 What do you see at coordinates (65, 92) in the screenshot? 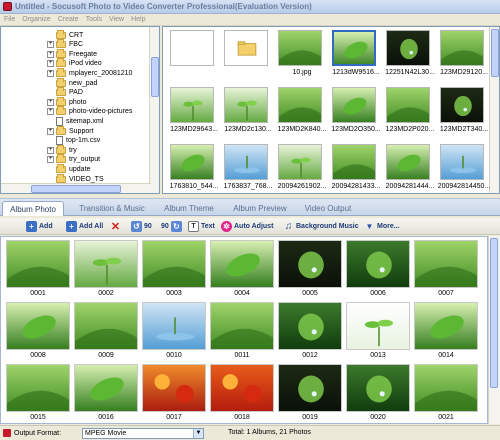
I see `tree-item: PAD` at bounding box center [65, 92].